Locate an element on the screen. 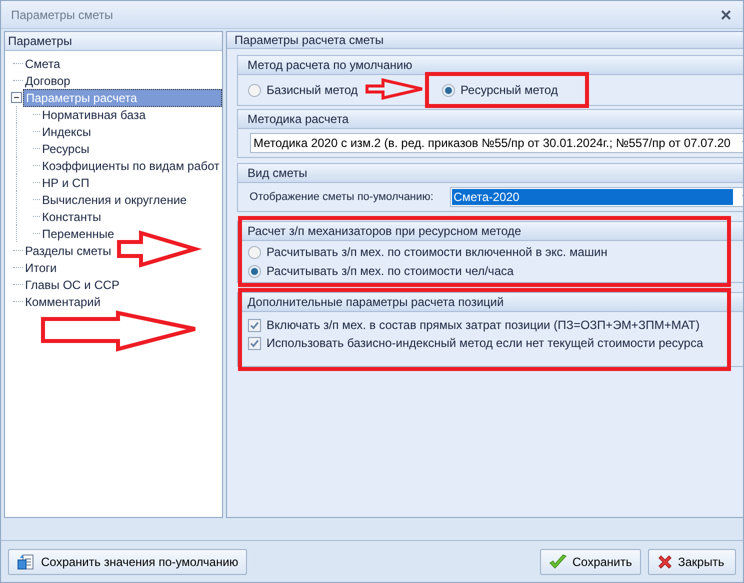 The height and width of the screenshot is (583, 744). tree-item: Главы ОС и ССР is located at coordinates (72, 284).